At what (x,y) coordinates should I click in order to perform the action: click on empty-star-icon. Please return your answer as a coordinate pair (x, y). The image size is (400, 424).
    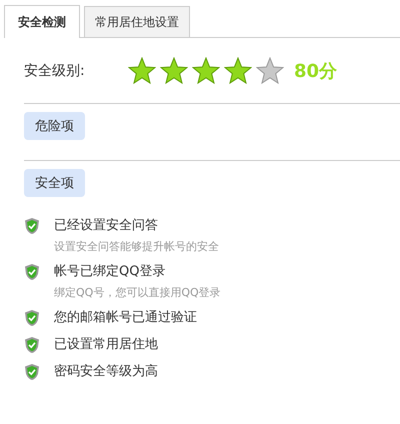
    Looking at the image, I should click on (270, 70).